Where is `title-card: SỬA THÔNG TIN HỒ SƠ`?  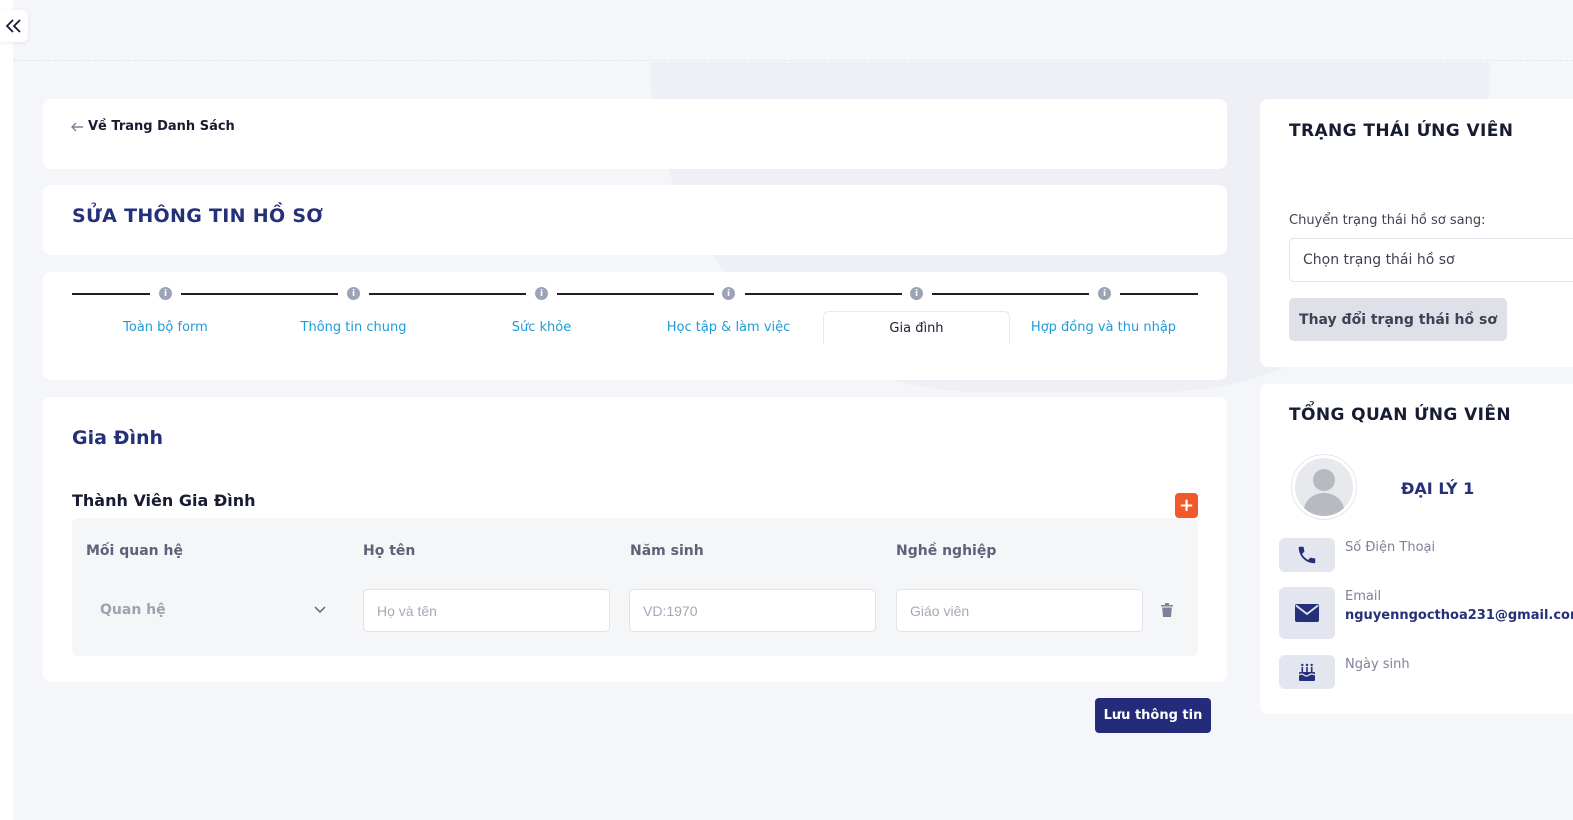 title-card: SỬA THÔNG TIN HỒ SƠ is located at coordinates (635, 220).